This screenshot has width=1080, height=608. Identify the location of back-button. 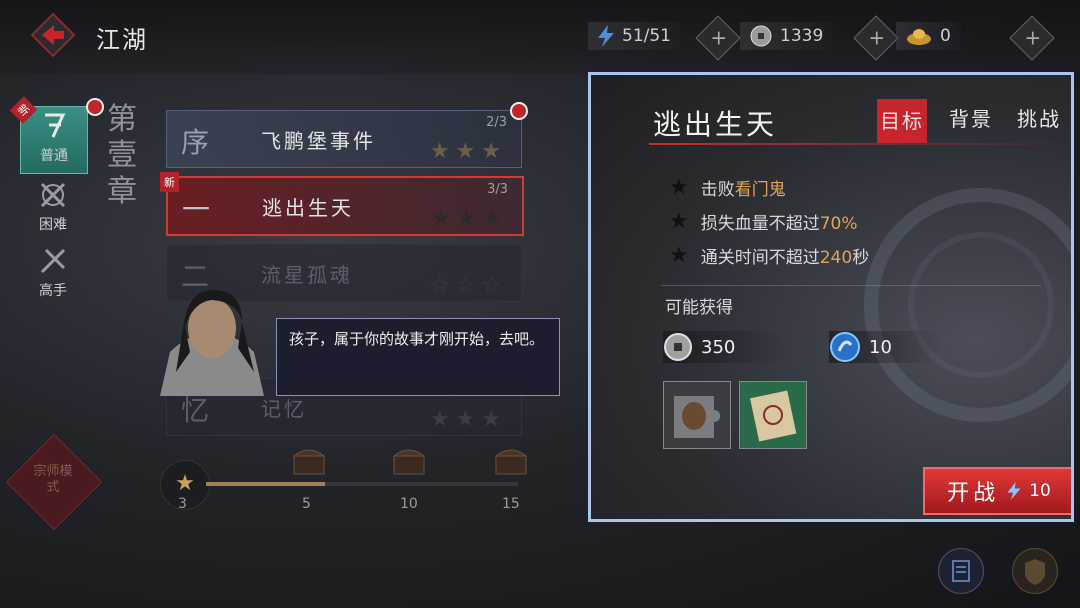
(53, 35).